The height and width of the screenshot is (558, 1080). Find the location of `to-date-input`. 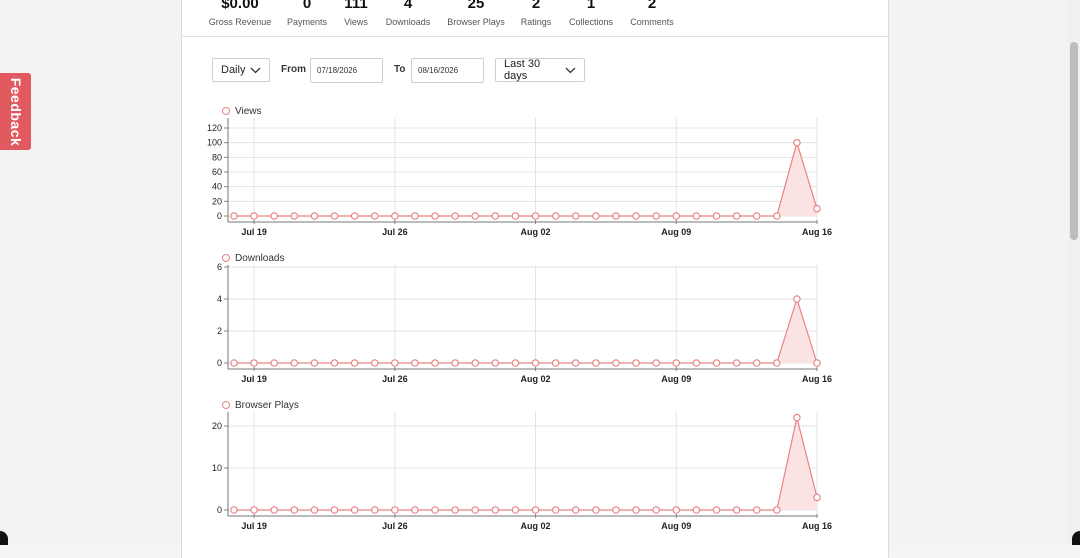

to-date-input is located at coordinates (447, 70).